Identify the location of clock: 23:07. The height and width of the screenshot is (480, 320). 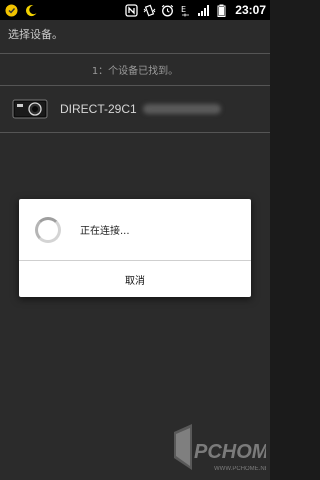
(250, 10).